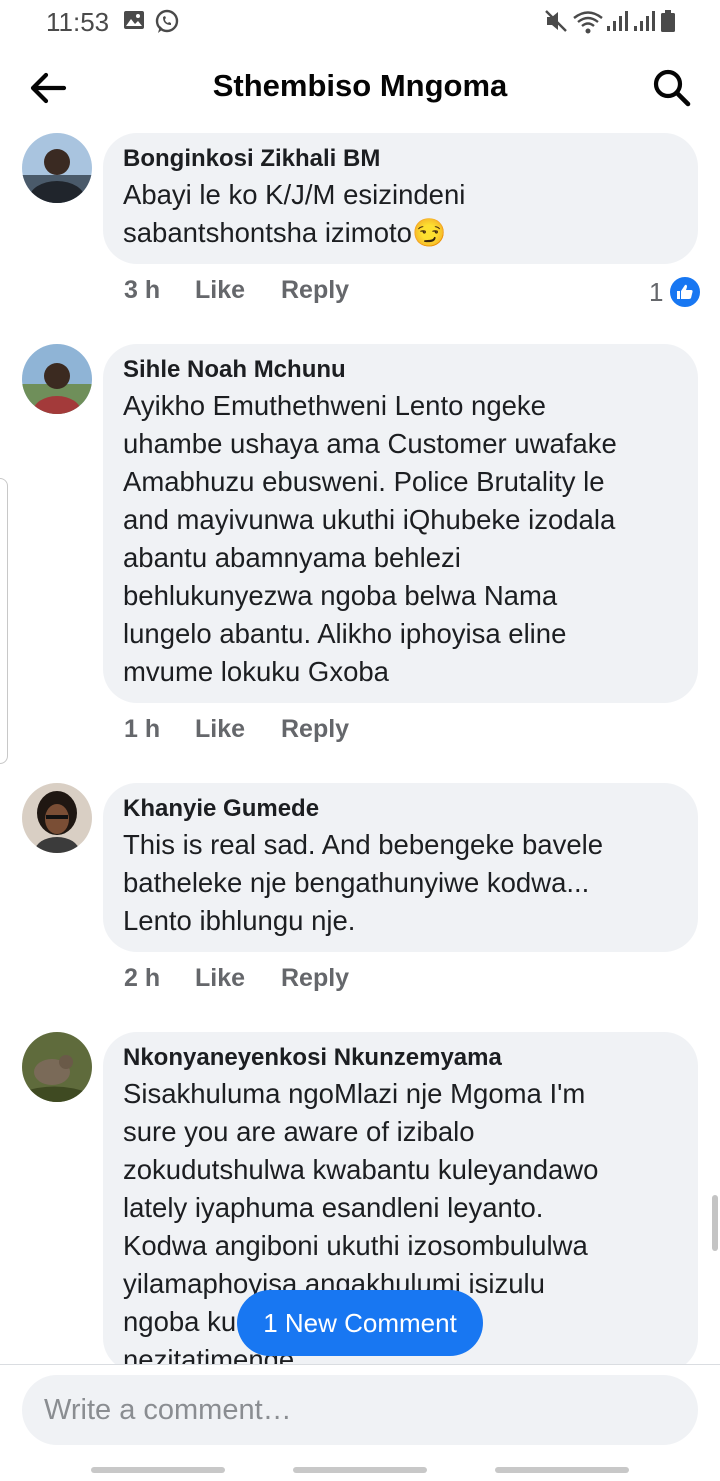 This screenshot has height=1481, width=720. What do you see at coordinates (360, 1410) in the screenshot?
I see `comment-input` at bounding box center [360, 1410].